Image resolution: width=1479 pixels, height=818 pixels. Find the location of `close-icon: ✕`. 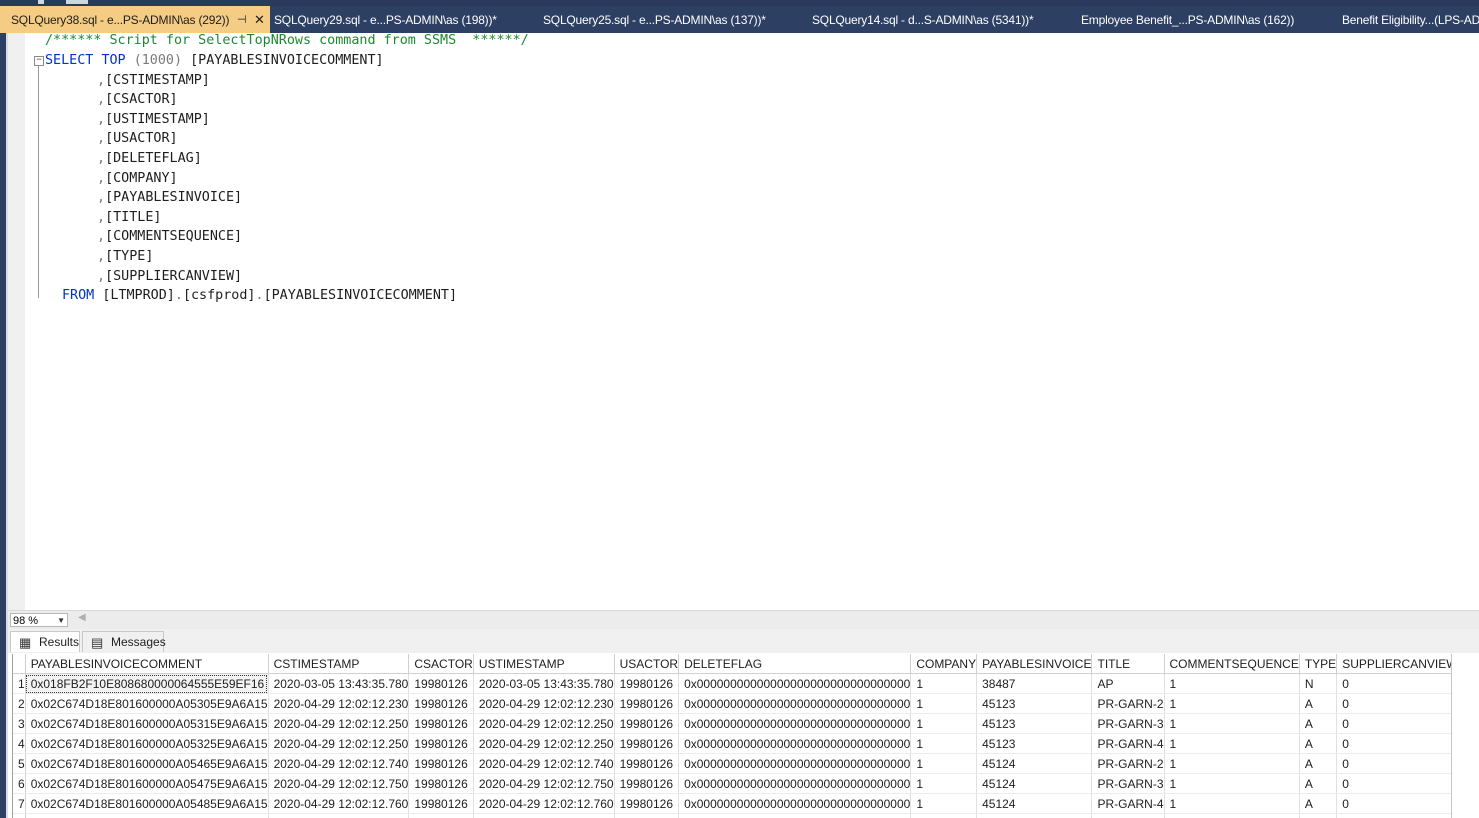

close-icon: ✕ is located at coordinates (259, 19).